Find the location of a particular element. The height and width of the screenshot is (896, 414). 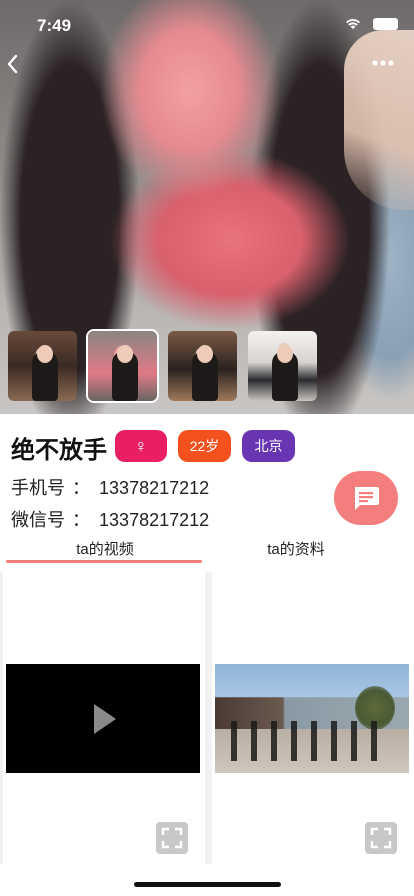

photo-thumbnail-strip is located at coordinates (162, 367).